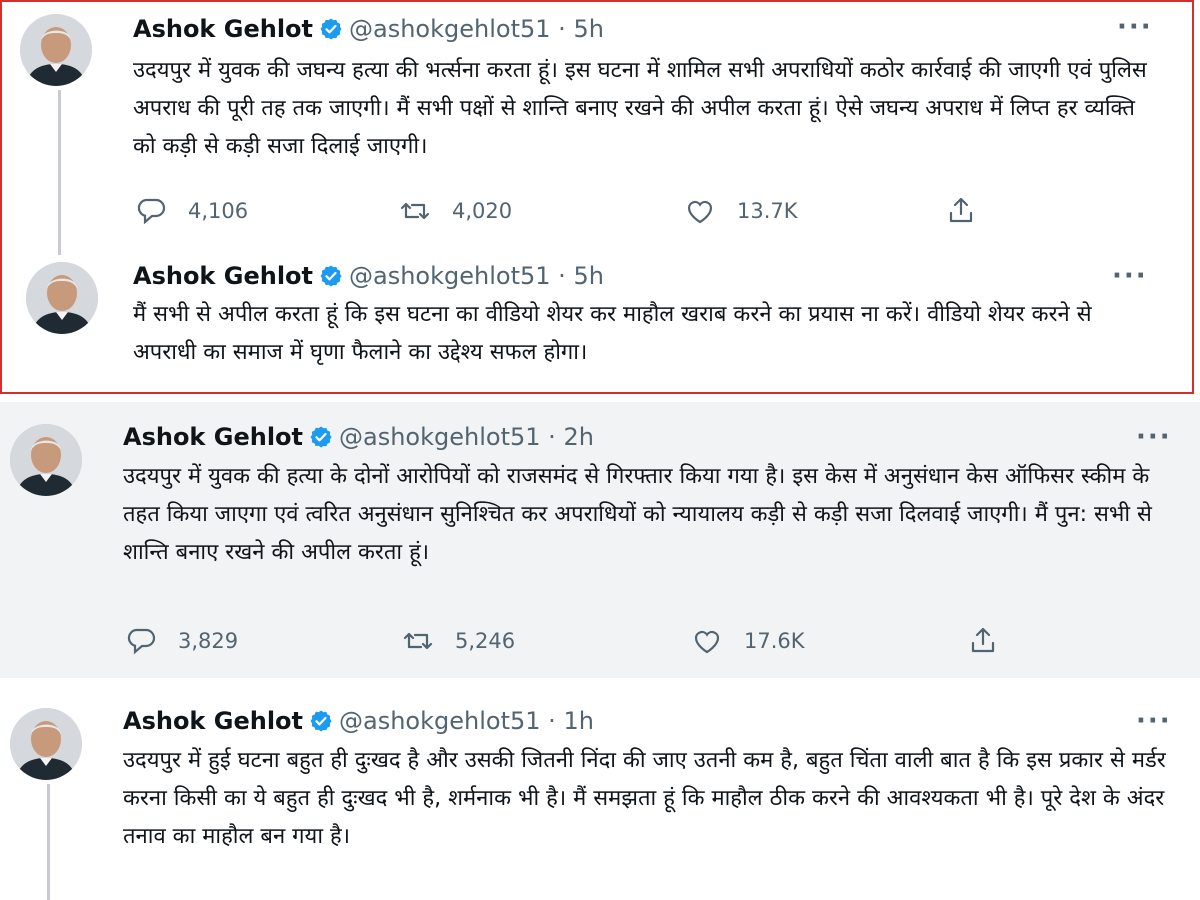 This screenshot has width=1200, height=900. Describe the element at coordinates (208, 641) in the screenshot. I see `reply-count: 3,829` at that location.